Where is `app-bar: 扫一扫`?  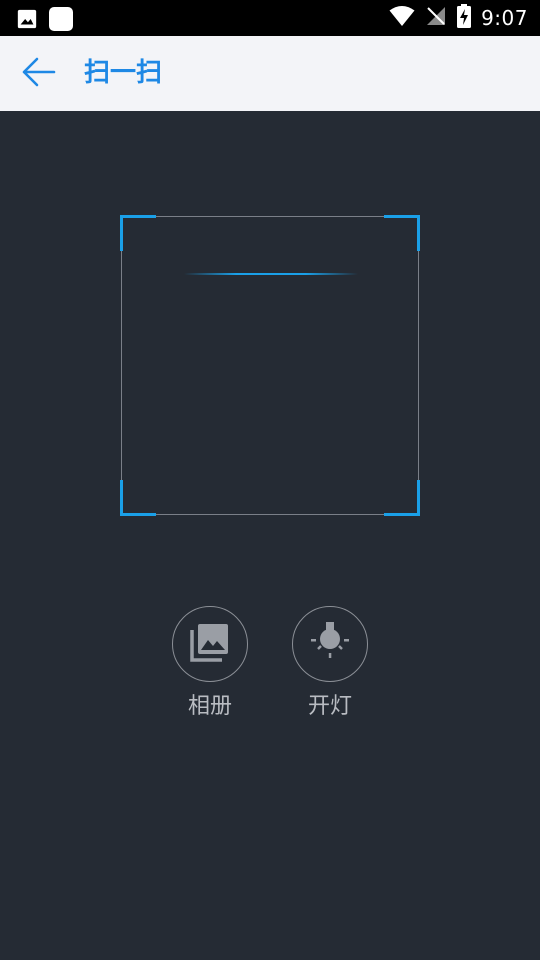 app-bar: 扫一扫 is located at coordinates (270, 73).